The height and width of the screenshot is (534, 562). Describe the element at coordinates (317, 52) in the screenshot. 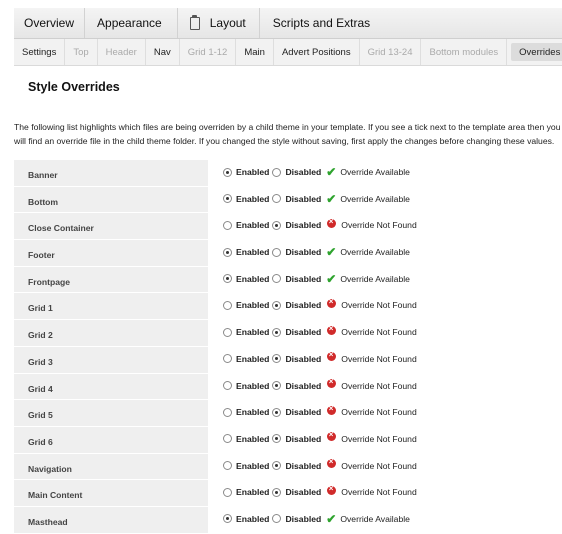

I see `tab-advert-positions: Advert Positions` at that location.